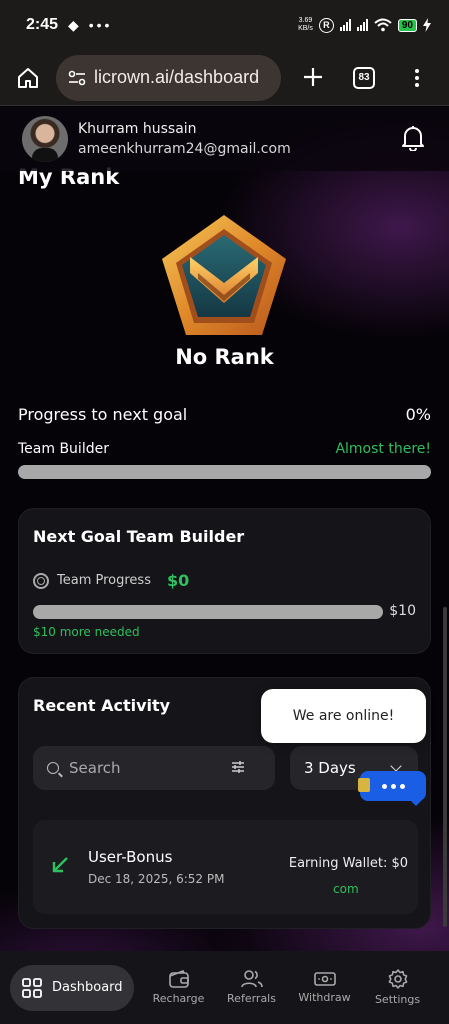 This screenshot has width=449, height=1024. What do you see at coordinates (86, 632) in the screenshot?
I see `more-needed: $10 more needed` at bounding box center [86, 632].